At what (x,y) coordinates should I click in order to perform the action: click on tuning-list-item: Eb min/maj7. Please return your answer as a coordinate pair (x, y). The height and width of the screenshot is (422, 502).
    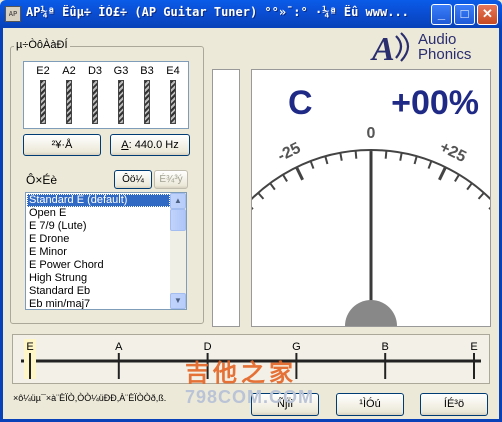
    Looking at the image, I should click on (98, 303).